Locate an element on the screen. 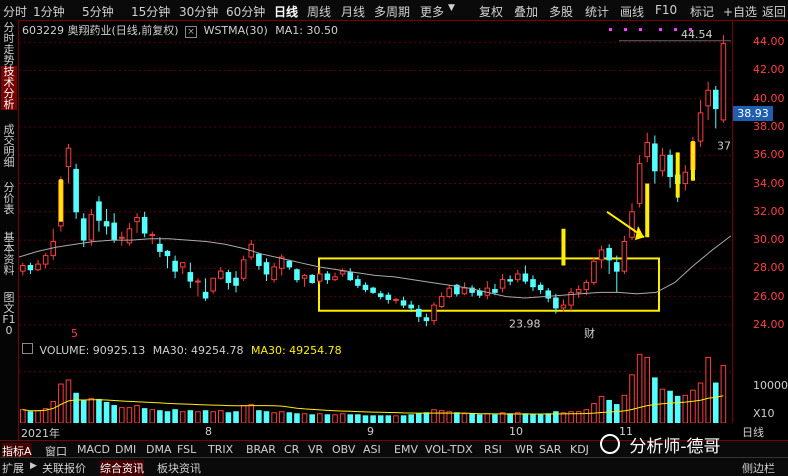 The height and width of the screenshot is (476, 788). indicator-tab: RSI is located at coordinates (493, 449).